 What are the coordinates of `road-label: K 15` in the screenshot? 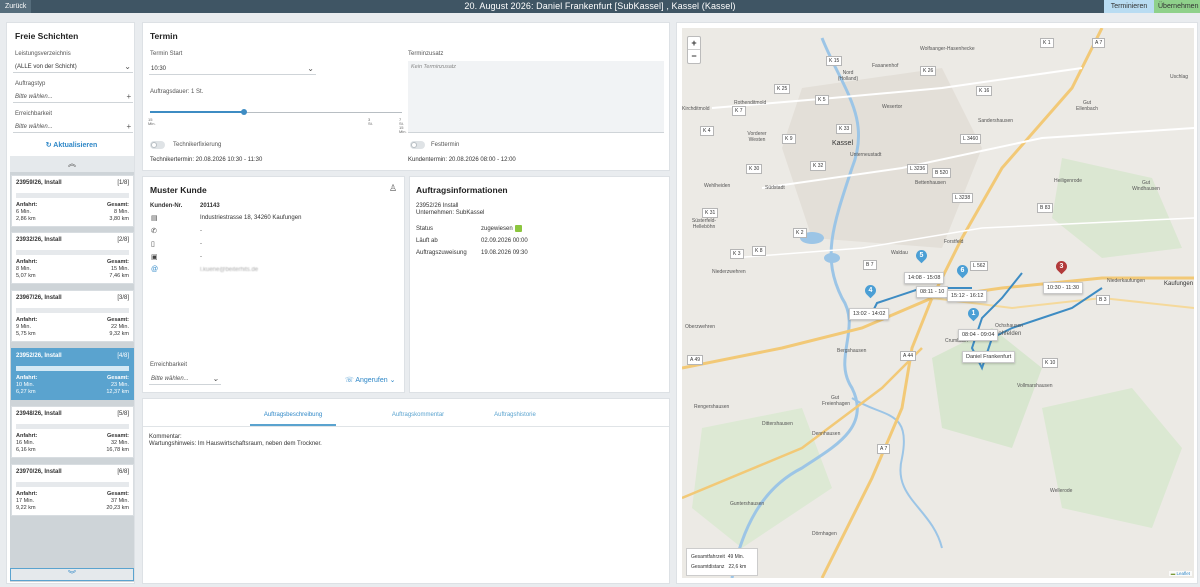 It's located at (834, 61).